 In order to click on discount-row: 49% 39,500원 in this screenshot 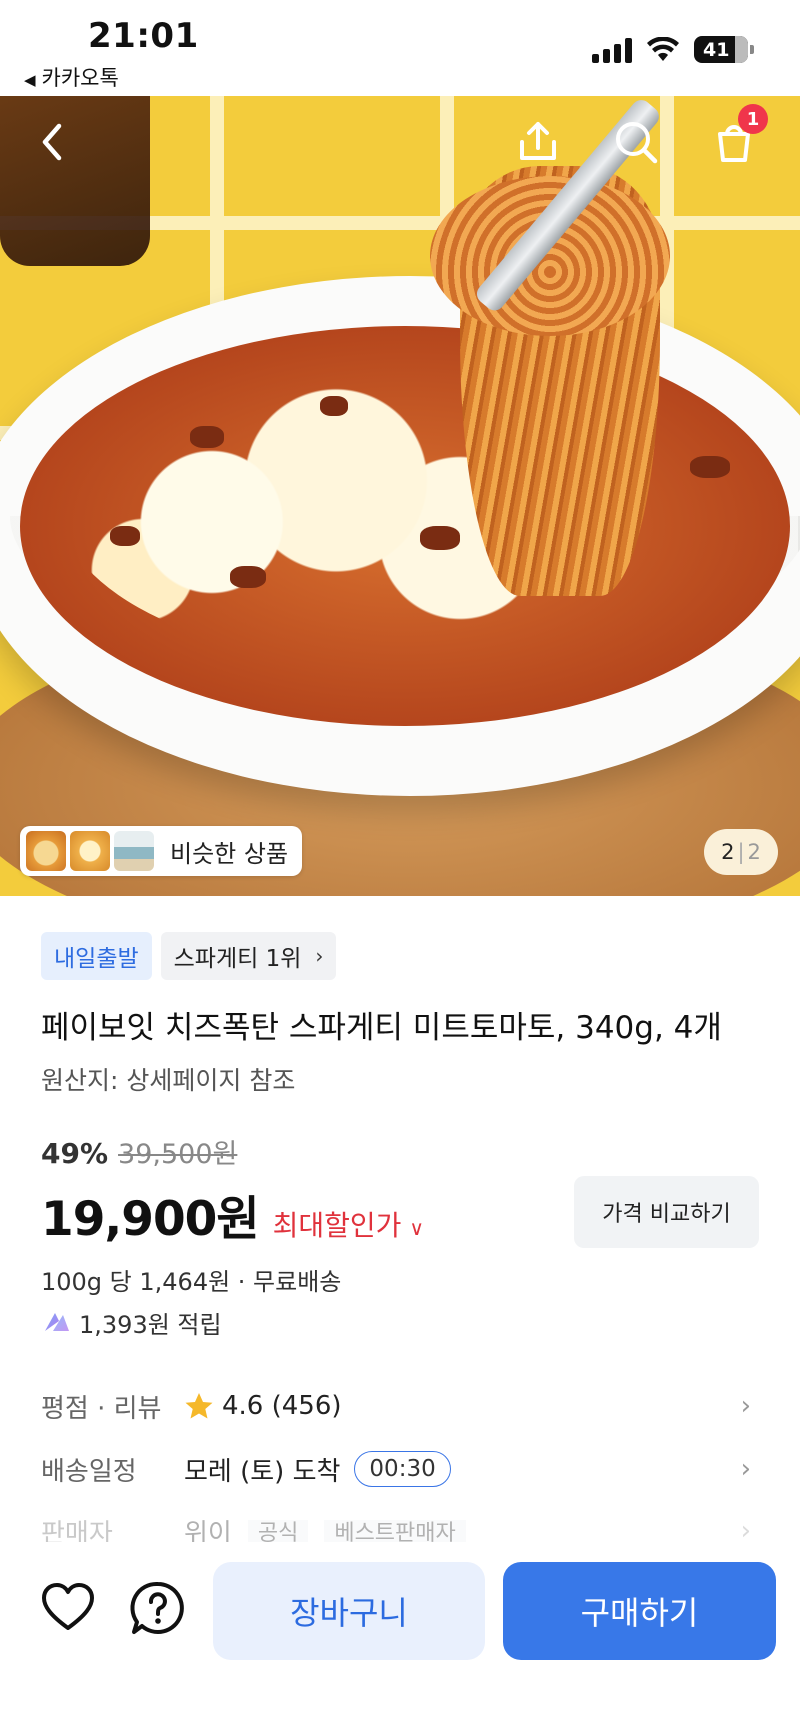, I will do `click(139, 1151)`.